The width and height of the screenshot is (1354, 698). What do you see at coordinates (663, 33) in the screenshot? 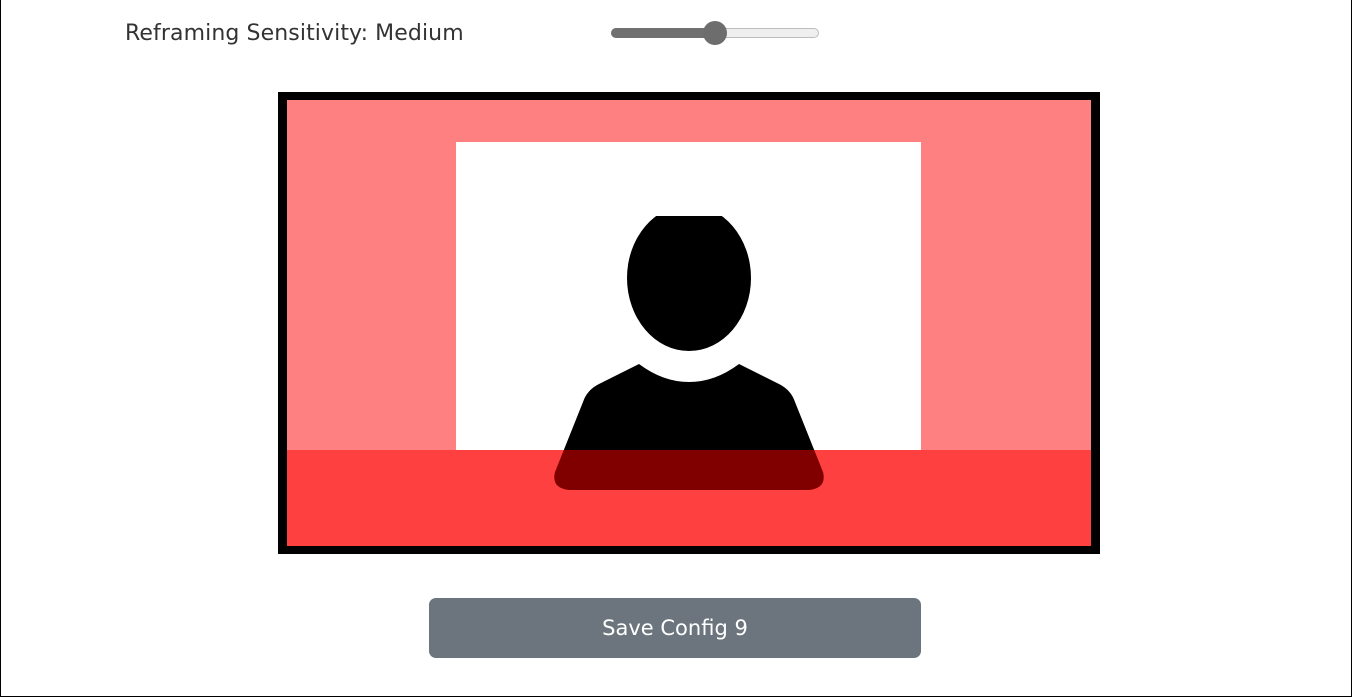
I see `slider-fill` at bounding box center [663, 33].